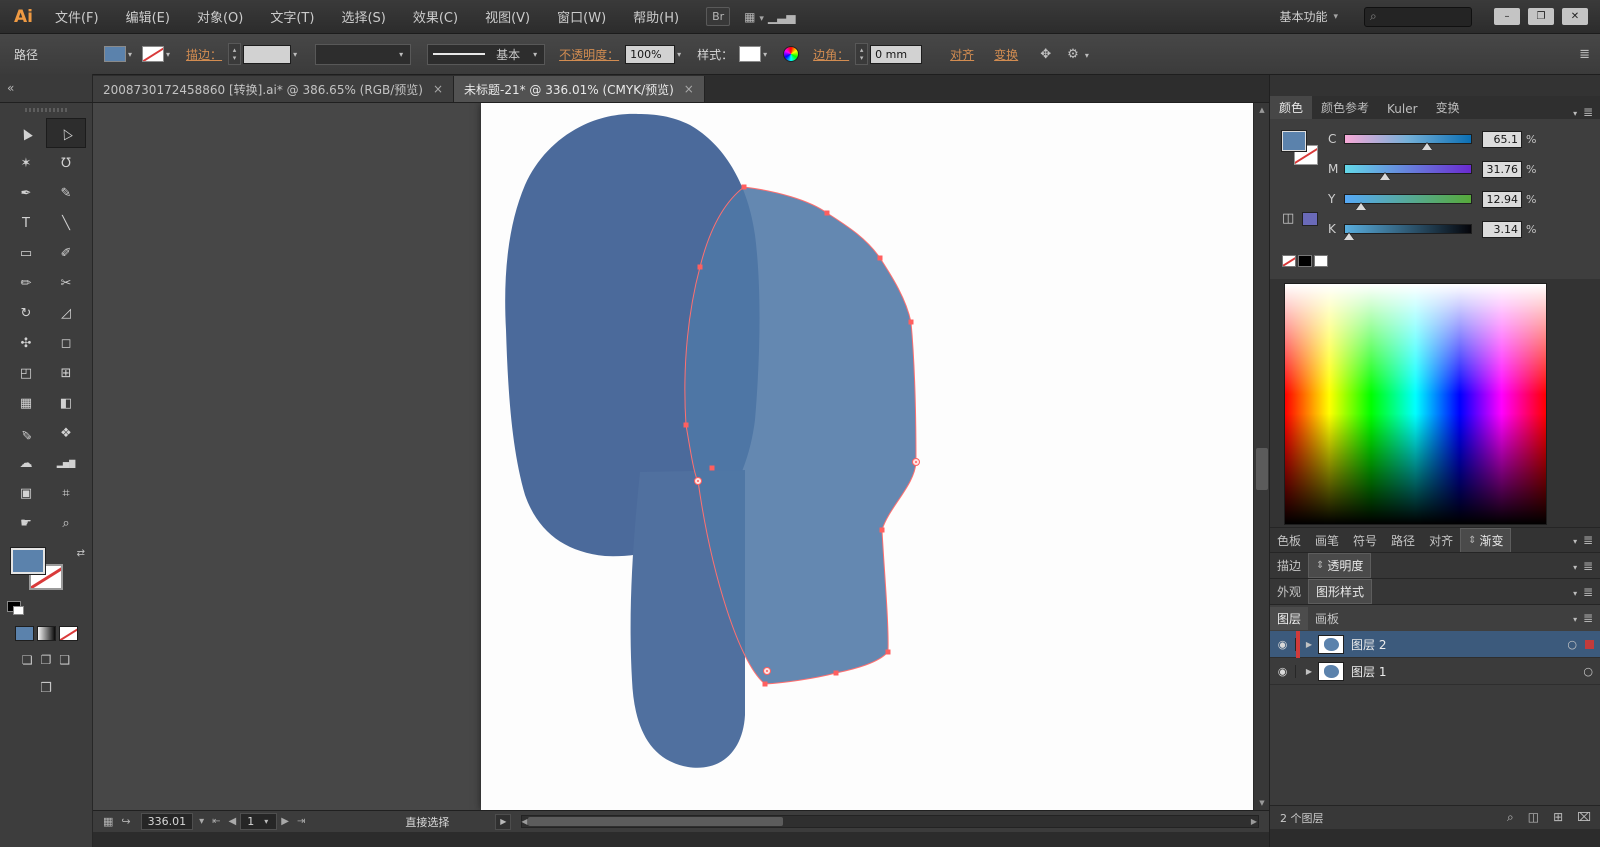 The height and width of the screenshot is (847, 1600). Describe the element at coordinates (1294, 141) in the screenshot. I see `panel-fill-swatch` at that location.